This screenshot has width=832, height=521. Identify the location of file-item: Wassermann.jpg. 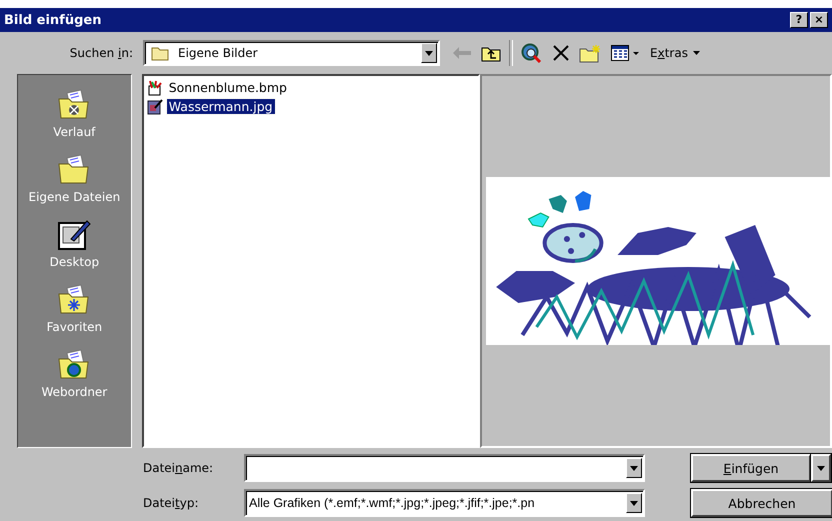
(220, 106).